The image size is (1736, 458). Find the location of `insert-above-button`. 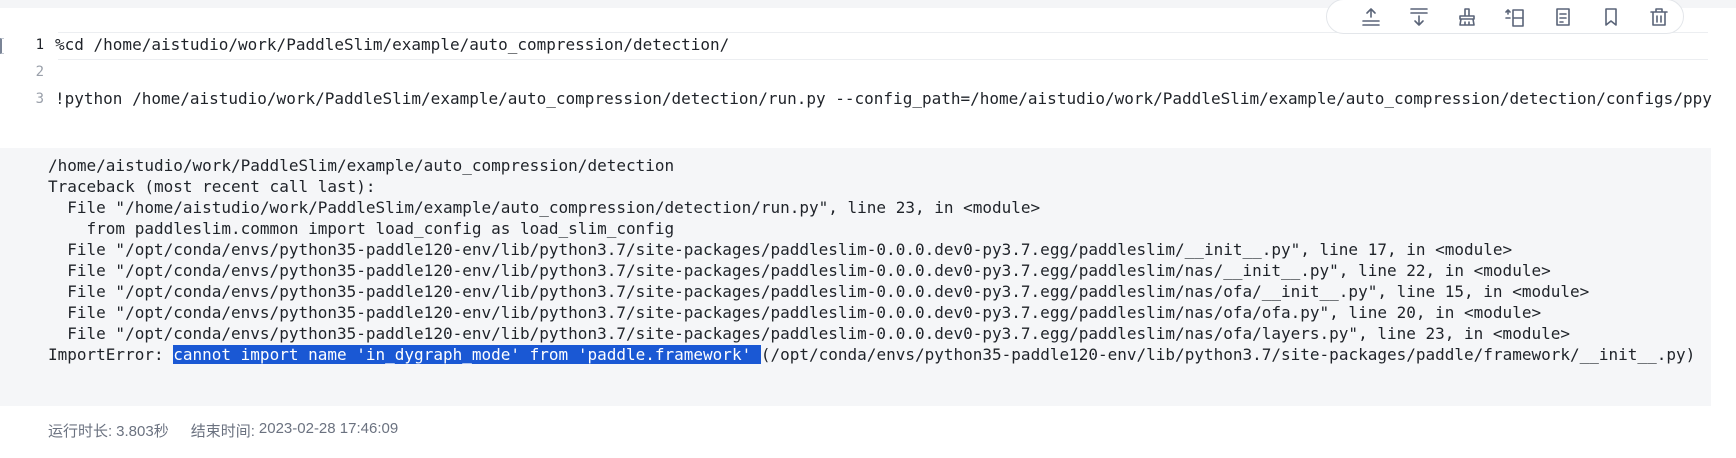

insert-above-button is located at coordinates (1371, 17).